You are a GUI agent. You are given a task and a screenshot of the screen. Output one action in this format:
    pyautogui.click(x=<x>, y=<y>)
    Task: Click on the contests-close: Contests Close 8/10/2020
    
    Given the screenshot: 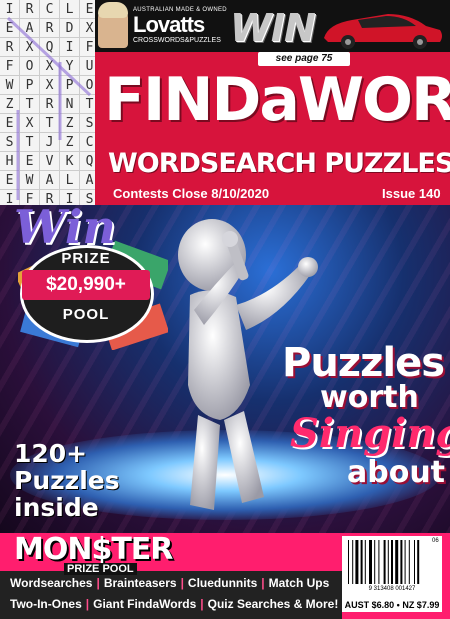 What is the action you would take?
    pyautogui.click(x=191, y=193)
    